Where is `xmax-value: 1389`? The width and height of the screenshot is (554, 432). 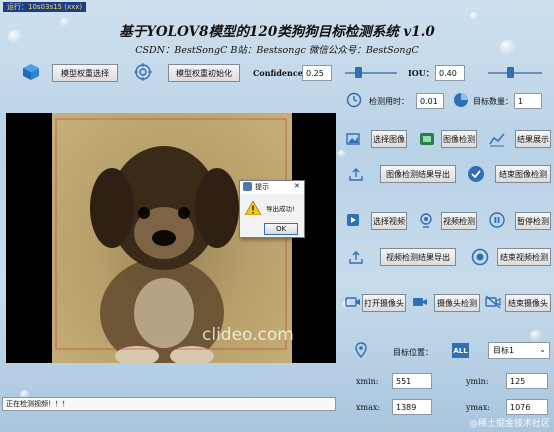
xmax-value: 1389 is located at coordinates (412, 407).